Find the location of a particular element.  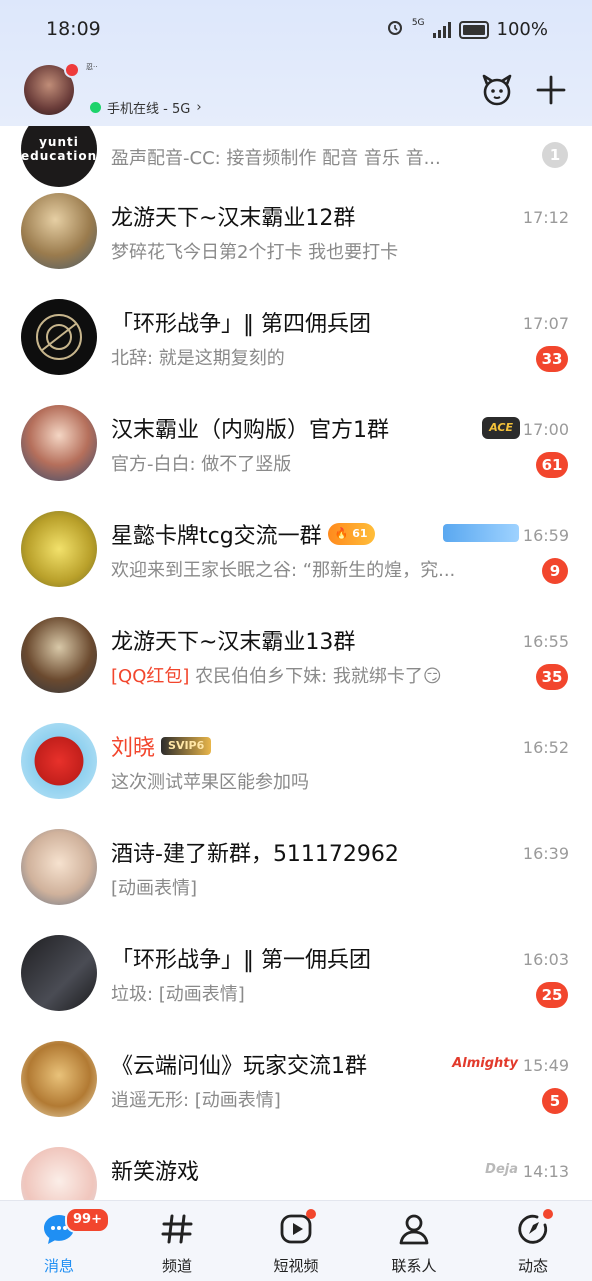

group-tag: Almighty is located at coordinates (485, 1063).